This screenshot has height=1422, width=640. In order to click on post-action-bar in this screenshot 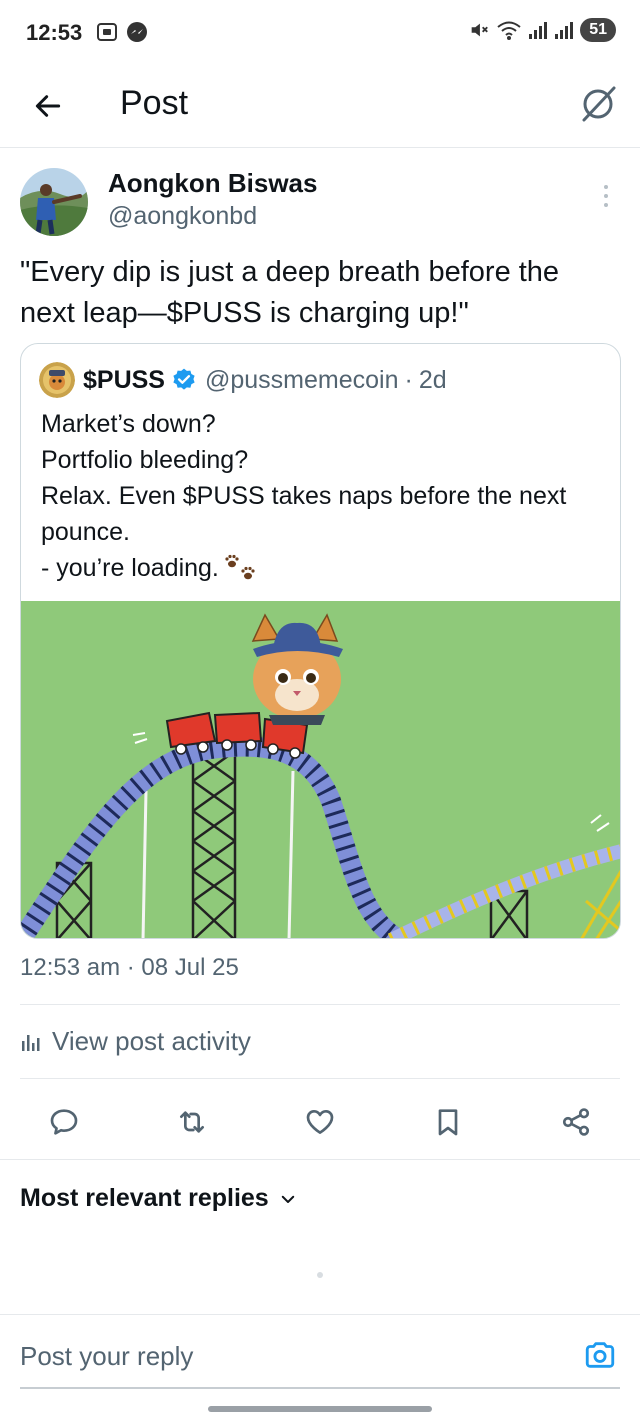, I will do `click(320, 1123)`.